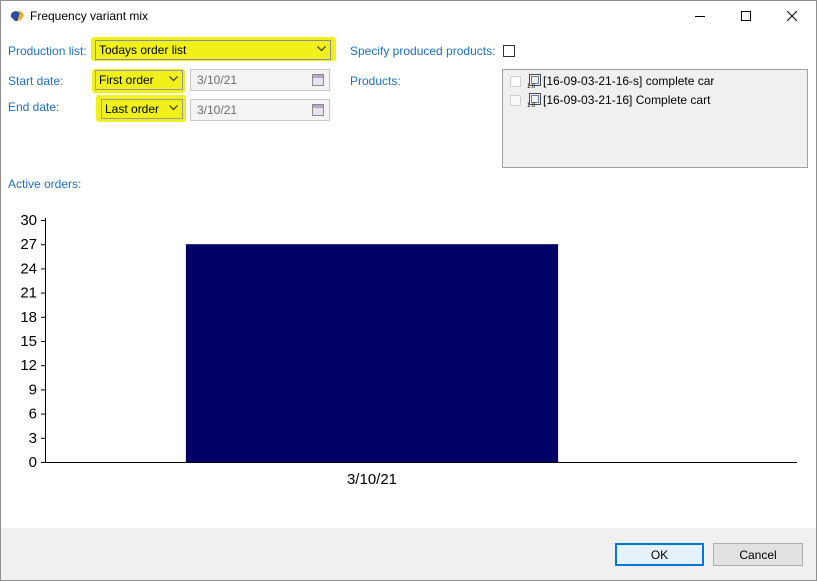 Image resolution: width=817 pixels, height=581 pixels. Describe the element at coordinates (28, 268) in the screenshot. I see `y-tick-label: 24` at that location.